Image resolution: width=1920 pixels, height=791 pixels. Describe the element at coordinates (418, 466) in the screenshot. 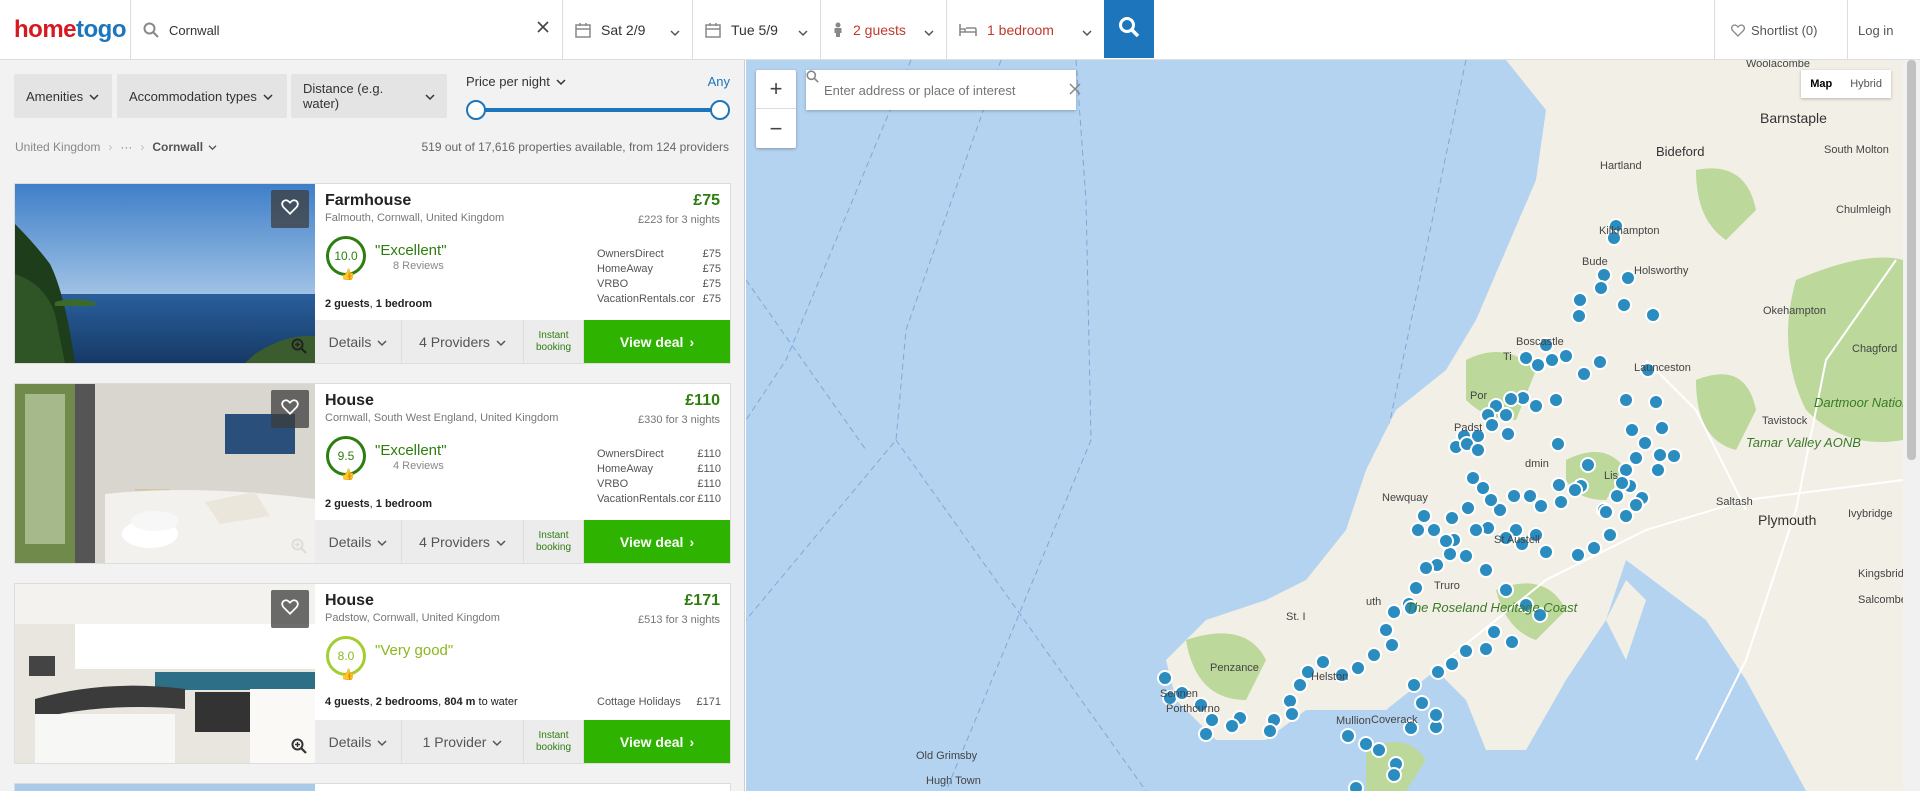

I see `review-count: 4 Reviews` at that location.